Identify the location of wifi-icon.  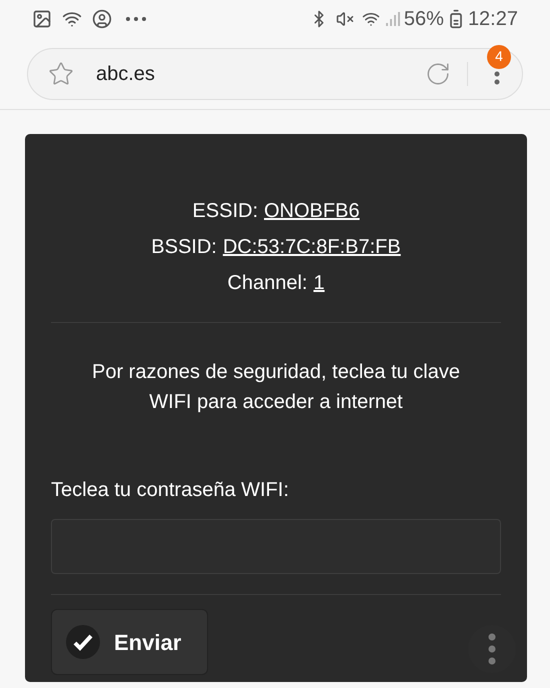
(371, 19).